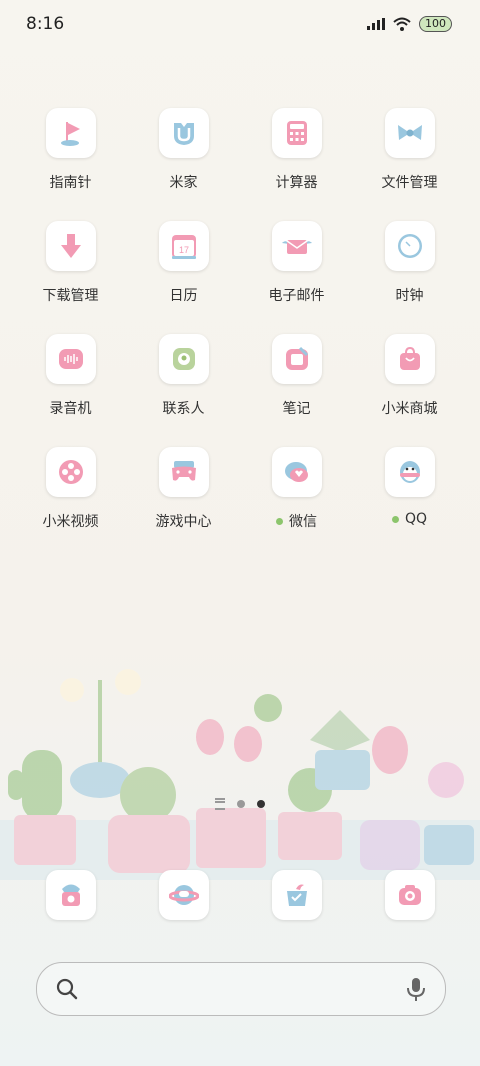 The height and width of the screenshot is (1066, 480). Describe the element at coordinates (409, 246) in the screenshot. I see `clock-icon` at that location.